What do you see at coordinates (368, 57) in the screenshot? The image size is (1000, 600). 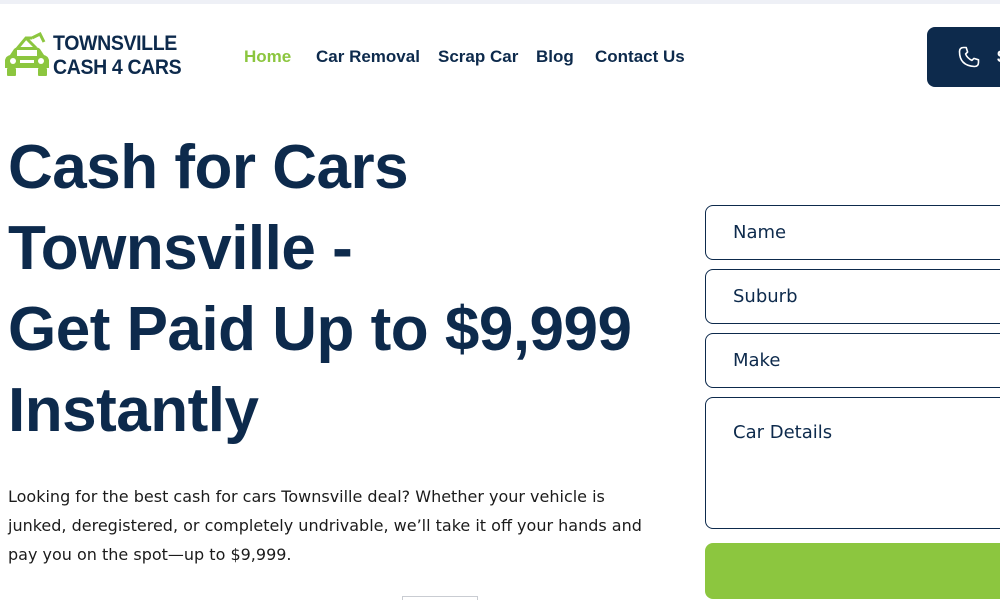 I see `nav-car-removal: Car Removal` at bounding box center [368, 57].